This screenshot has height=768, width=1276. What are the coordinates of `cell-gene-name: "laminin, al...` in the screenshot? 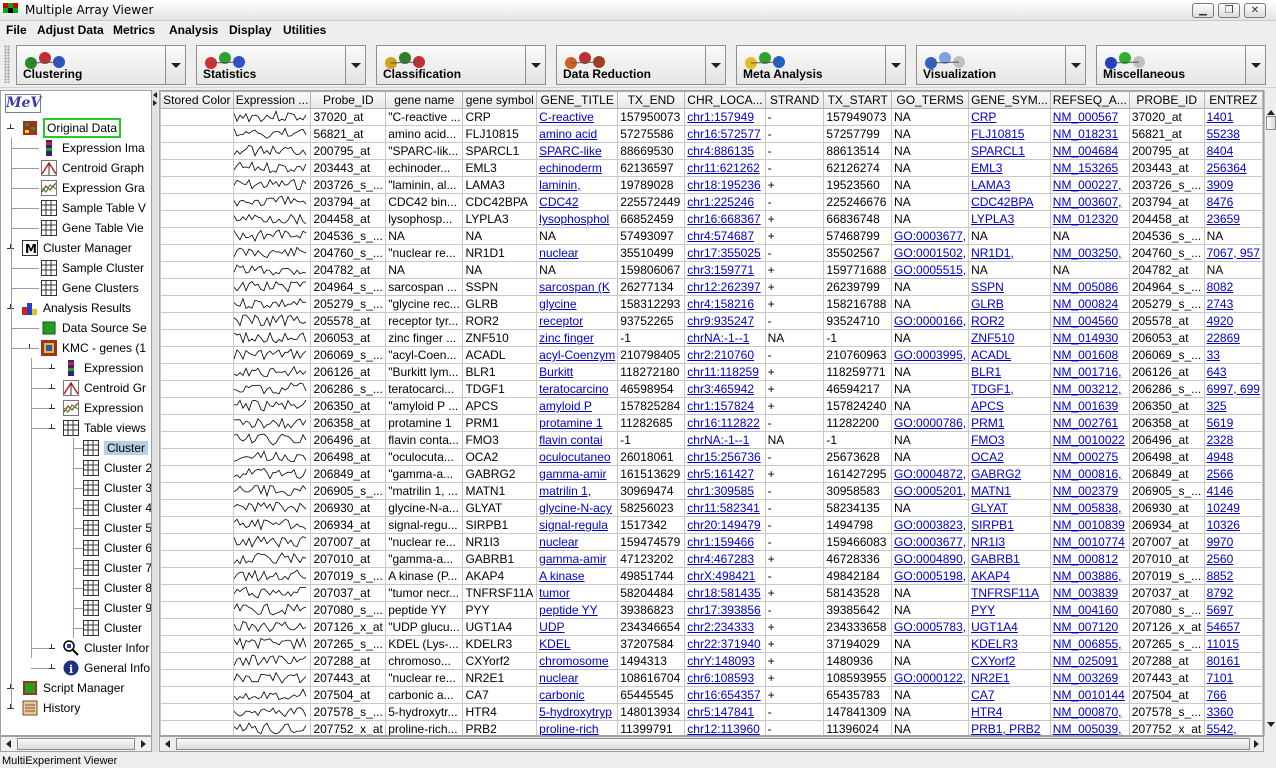 It's located at (424, 185).